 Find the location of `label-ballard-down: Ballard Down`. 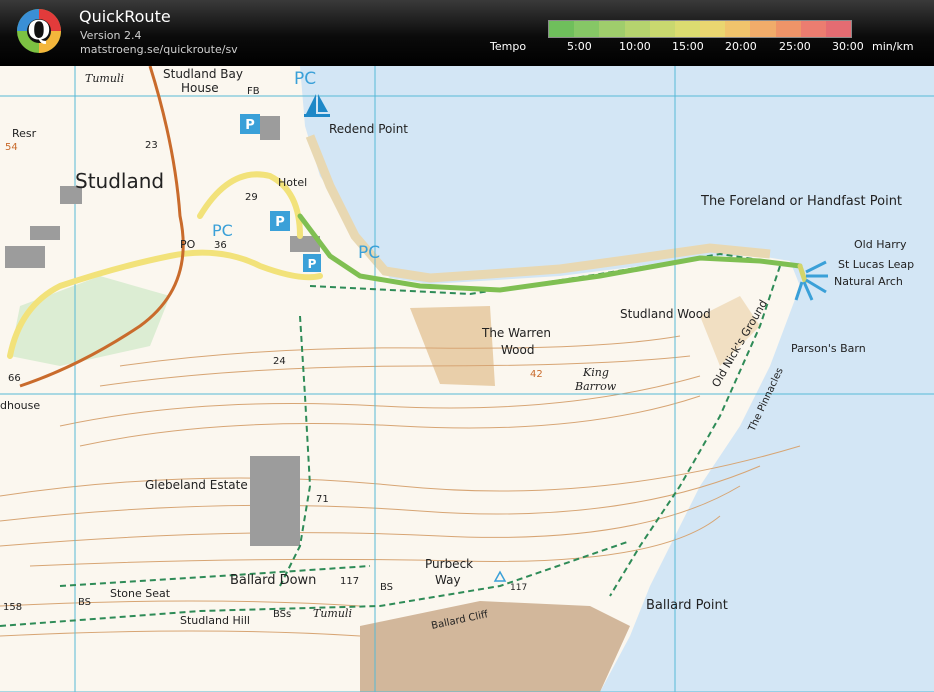

label-ballard-down: Ballard Down is located at coordinates (273, 580).